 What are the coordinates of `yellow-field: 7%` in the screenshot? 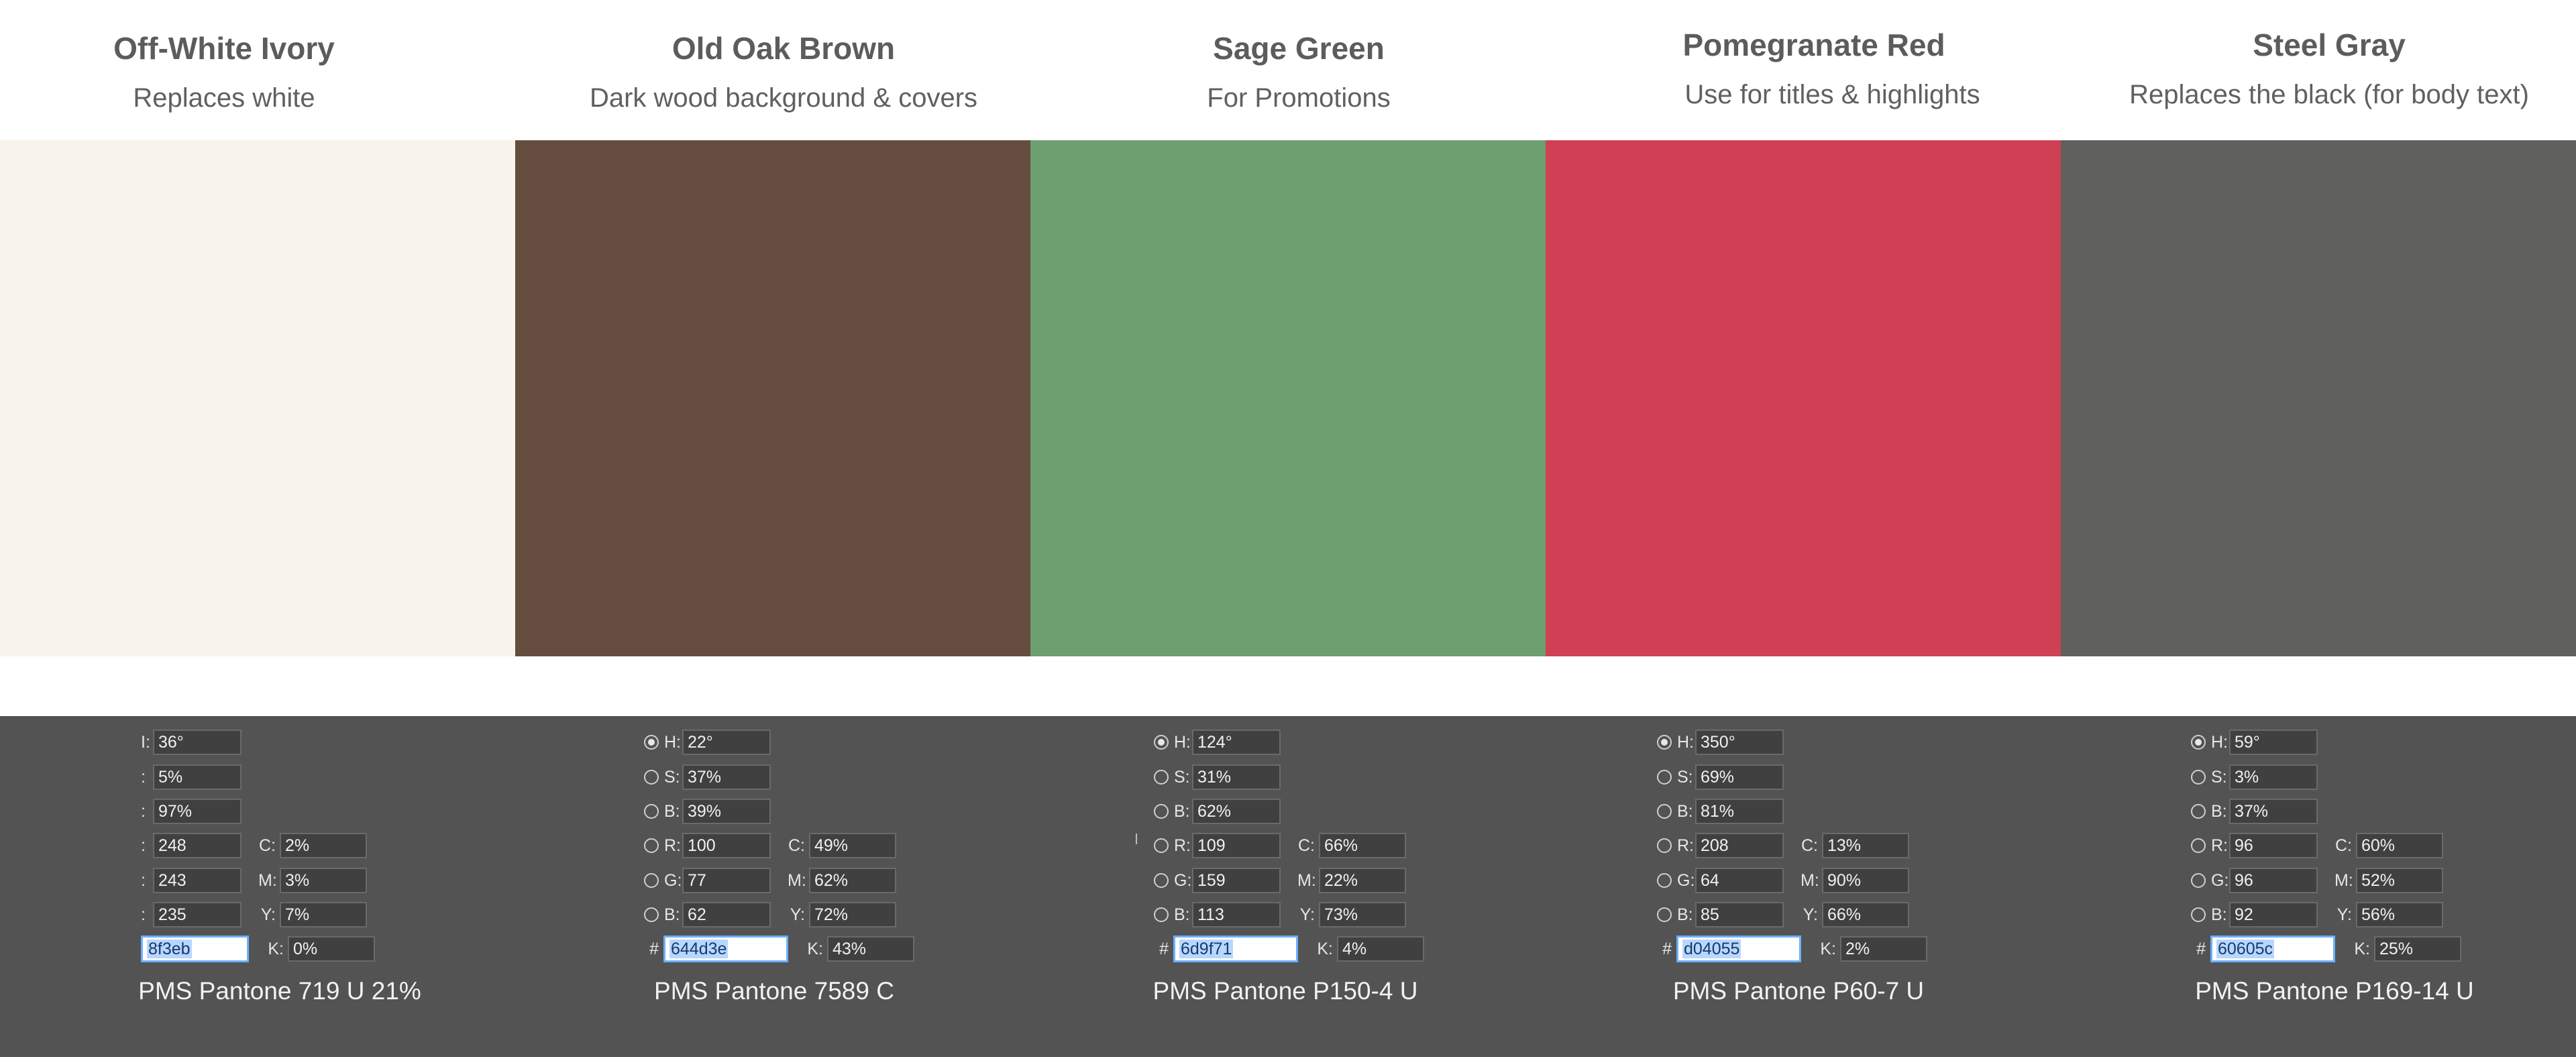 It's located at (323, 914).